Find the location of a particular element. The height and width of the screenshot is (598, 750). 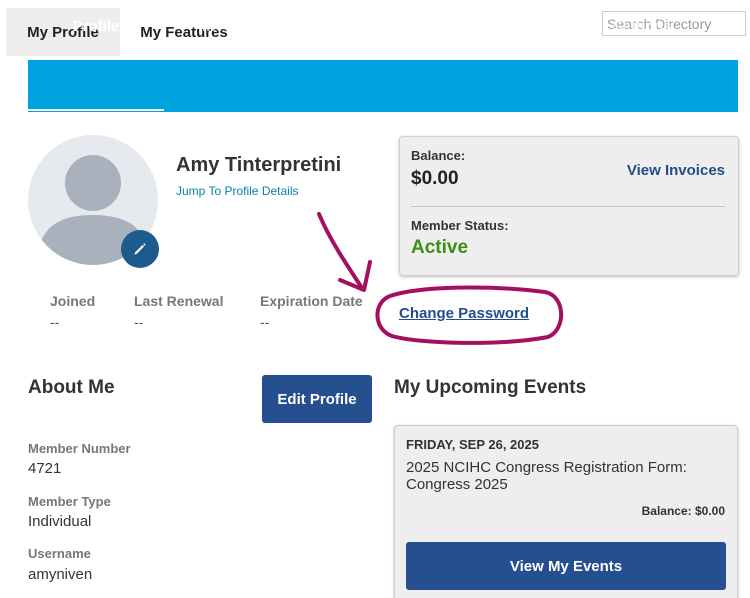

annotation-arrow-head is located at coordinates (355, 276).